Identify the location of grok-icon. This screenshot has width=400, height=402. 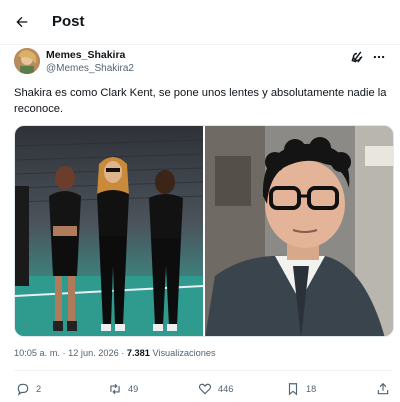
(357, 57).